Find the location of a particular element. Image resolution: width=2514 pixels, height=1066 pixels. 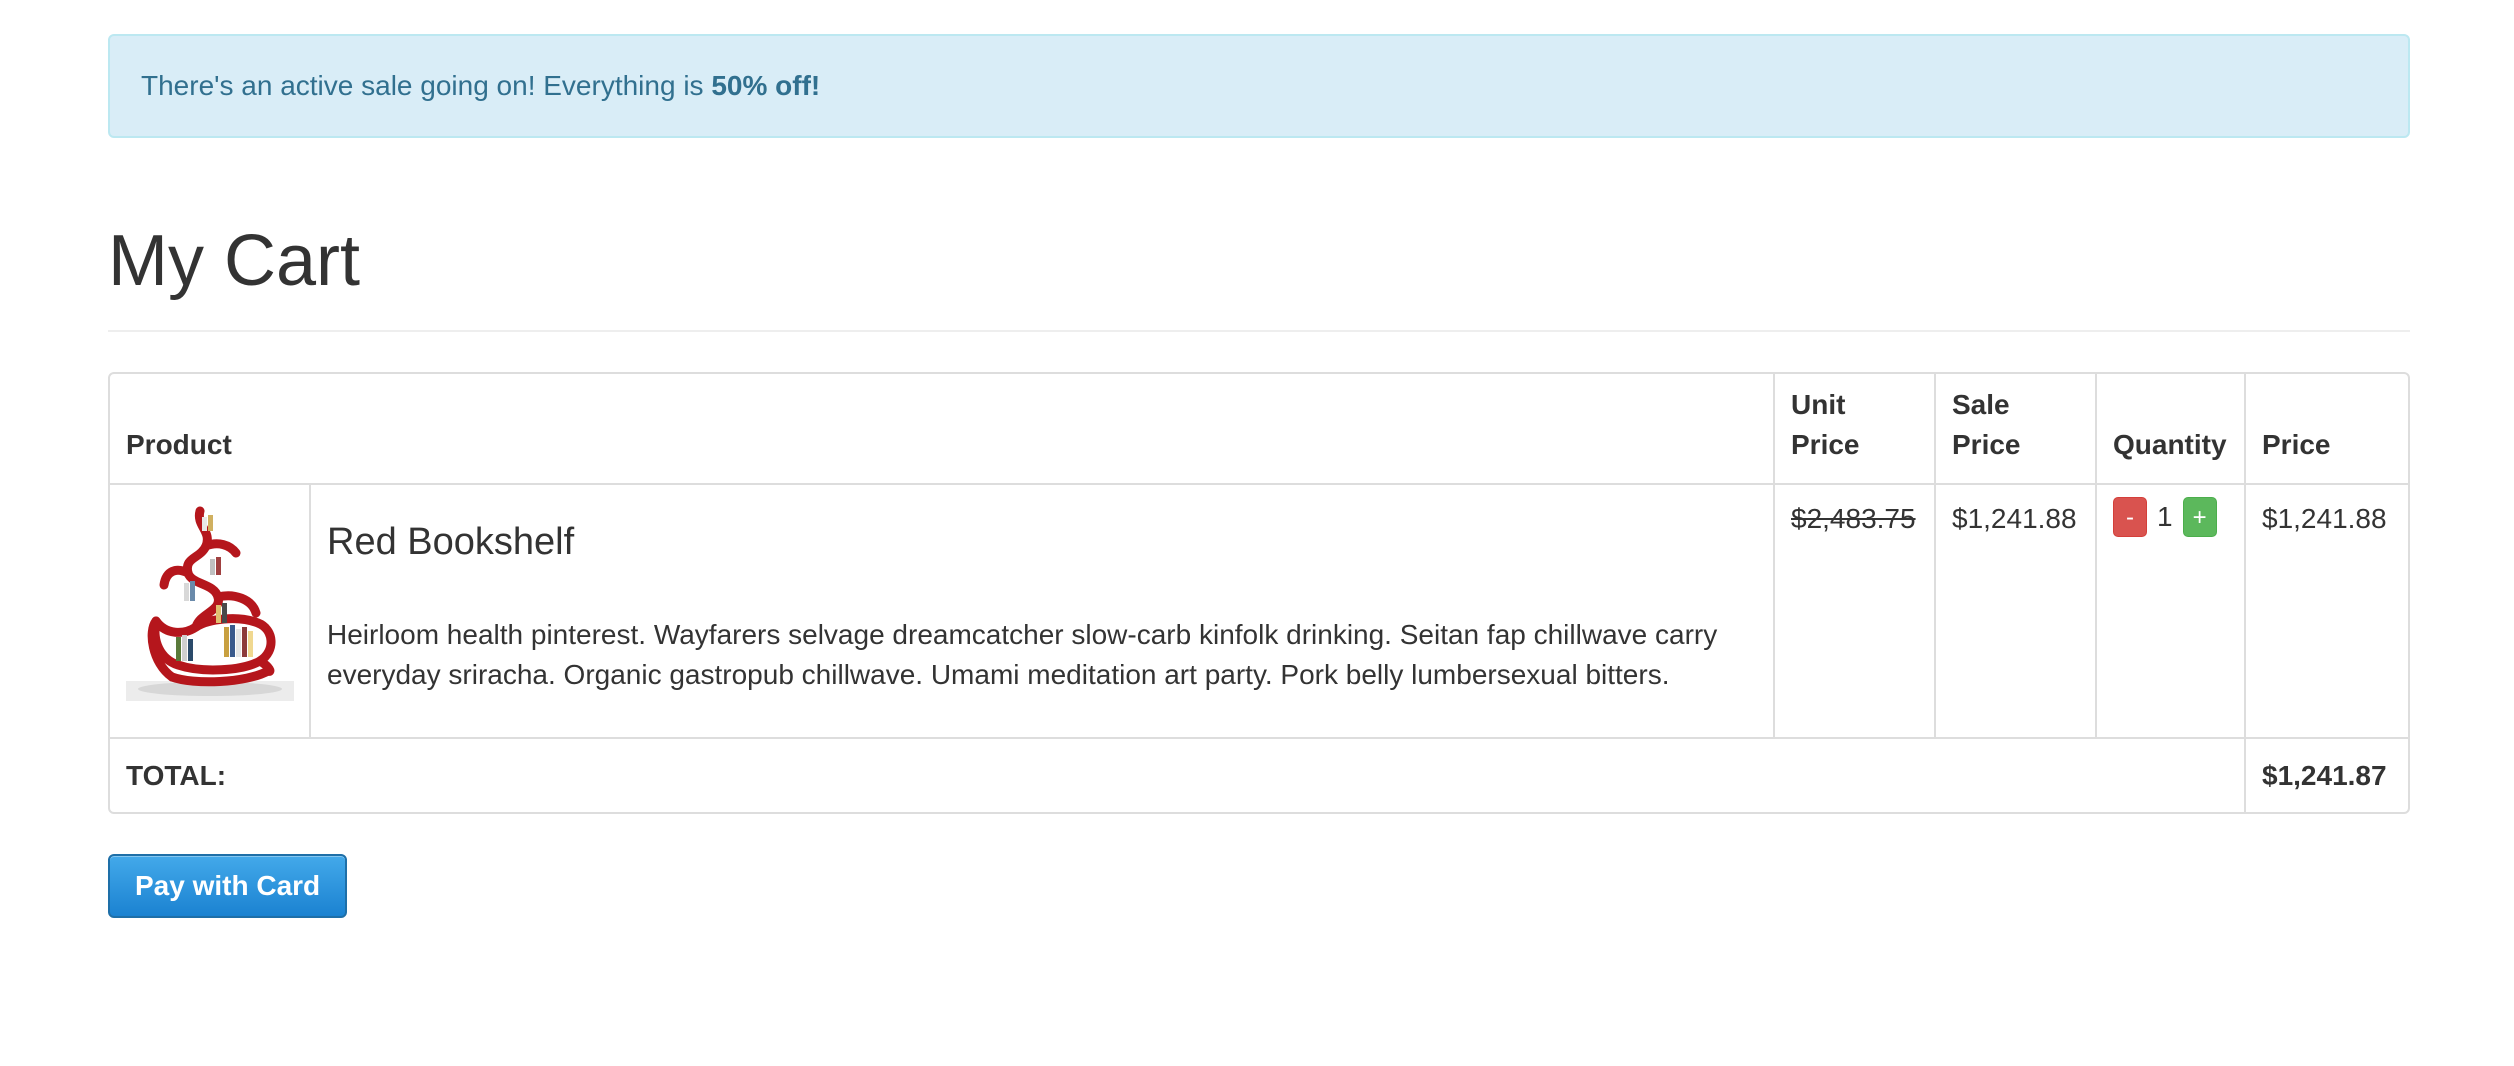

quantity-stepper: - 1 + is located at coordinates (2170, 517).